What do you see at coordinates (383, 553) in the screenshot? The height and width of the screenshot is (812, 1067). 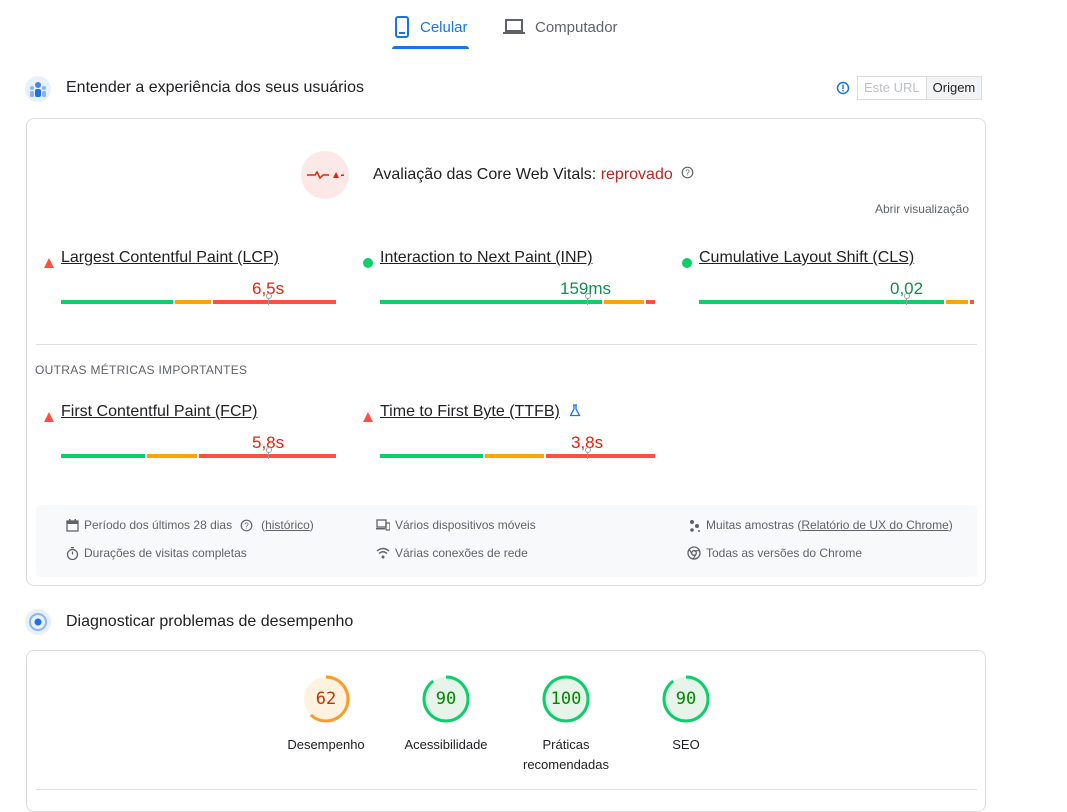 I see `wifi-icon` at bounding box center [383, 553].